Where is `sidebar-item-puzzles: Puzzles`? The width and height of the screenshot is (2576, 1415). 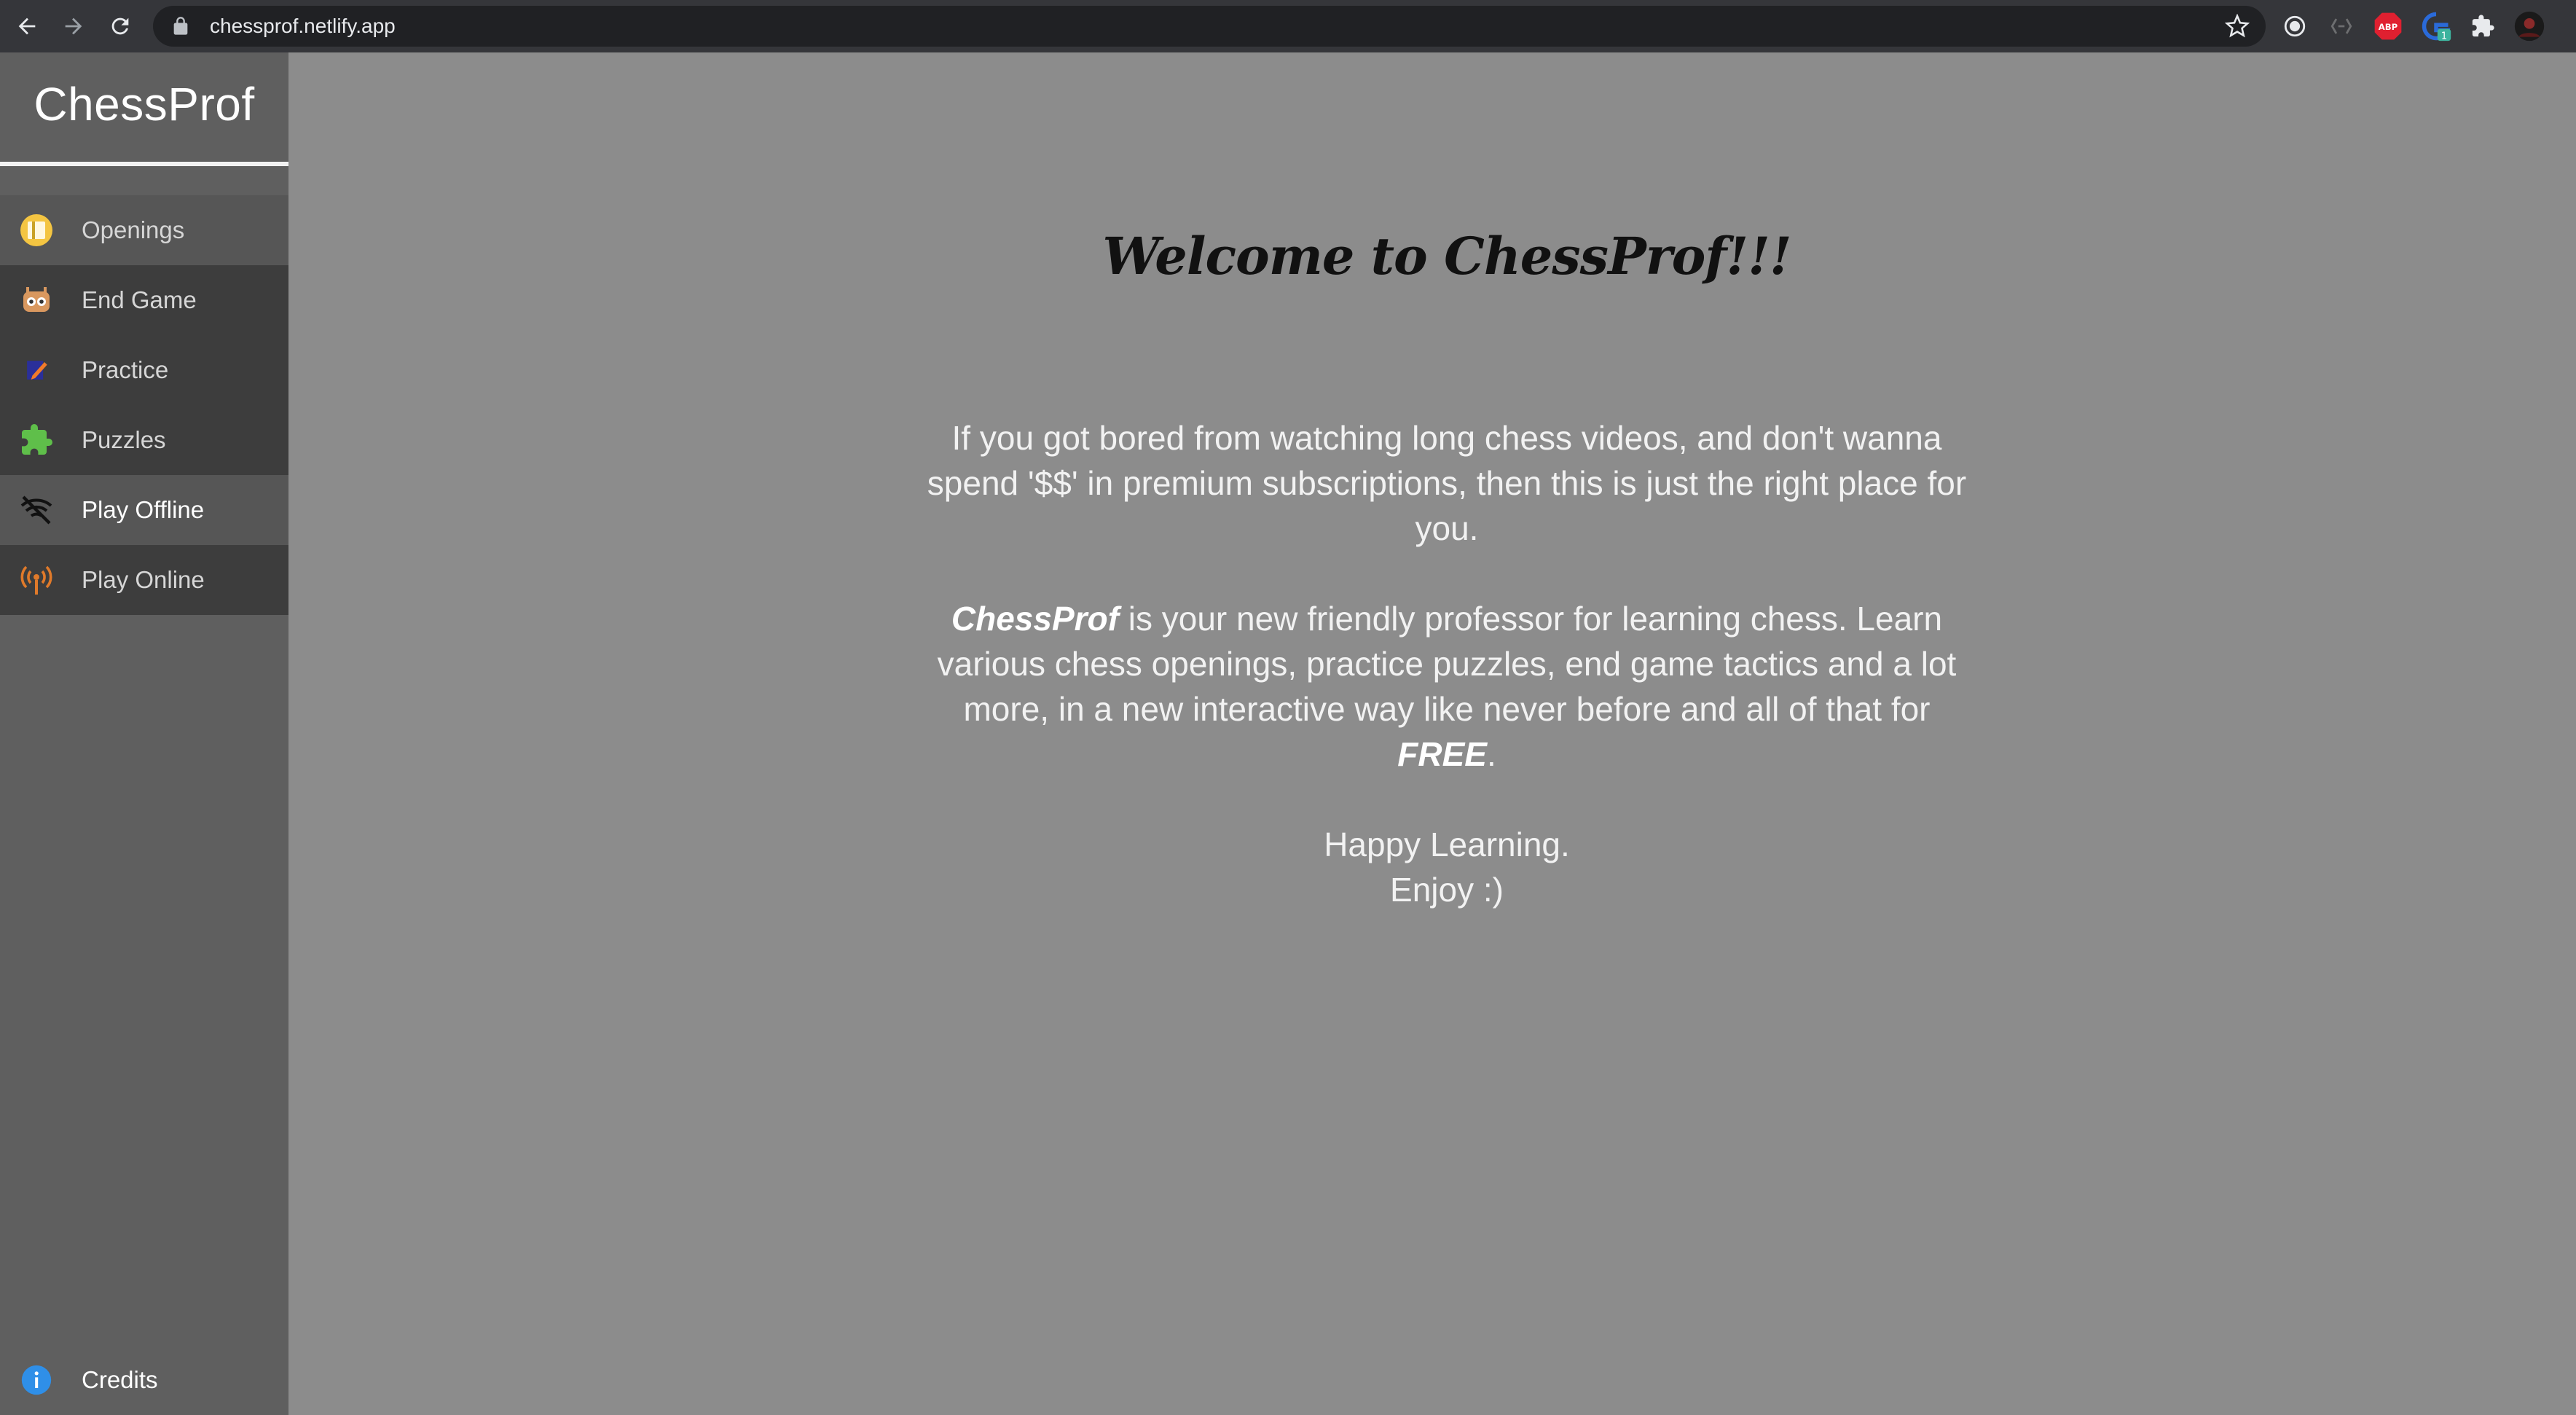
sidebar-item-puzzles: Puzzles is located at coordinates (144, 440).